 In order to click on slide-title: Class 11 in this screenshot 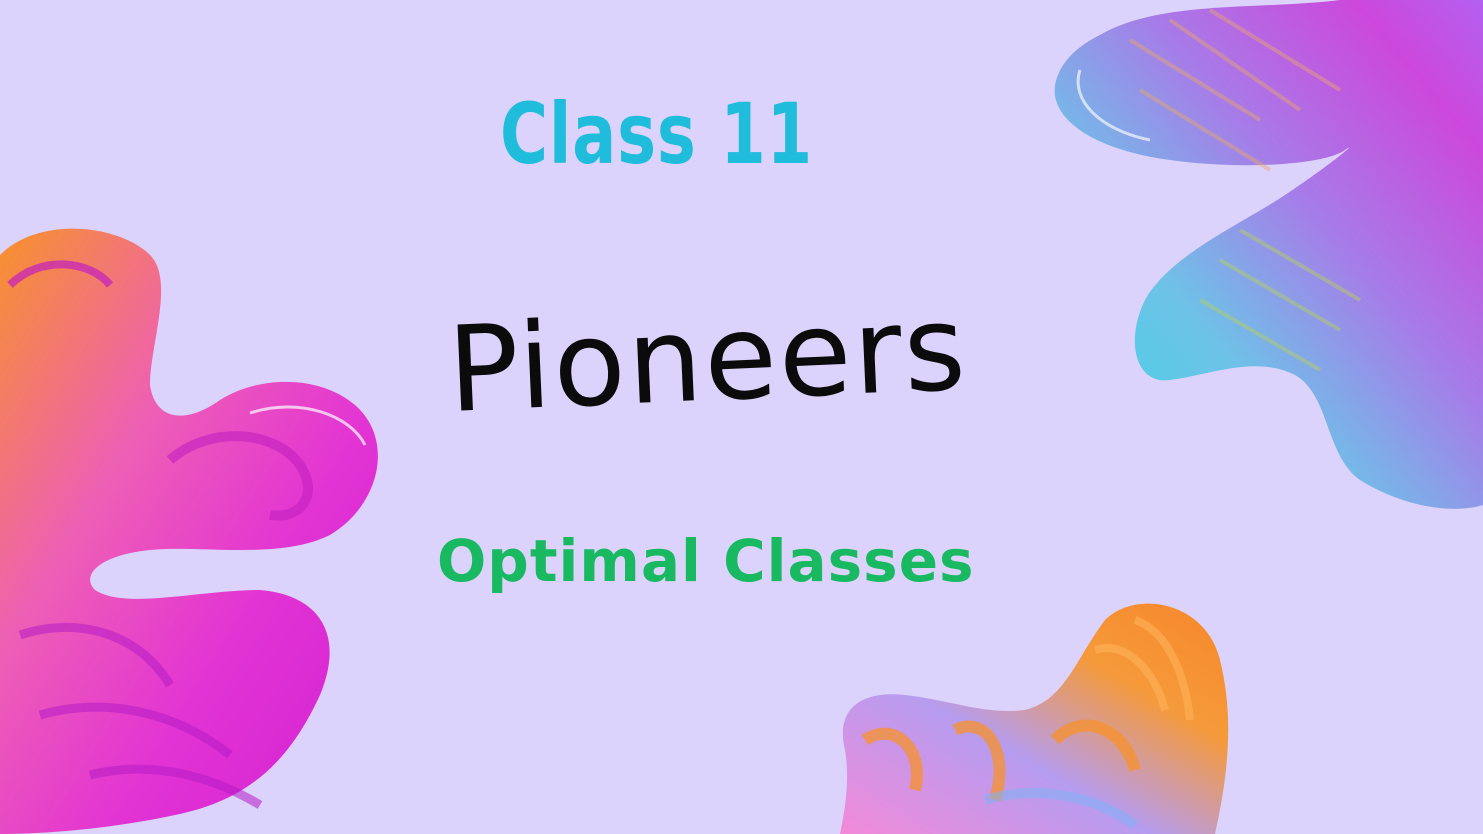, I will do `click(656, 134)`.